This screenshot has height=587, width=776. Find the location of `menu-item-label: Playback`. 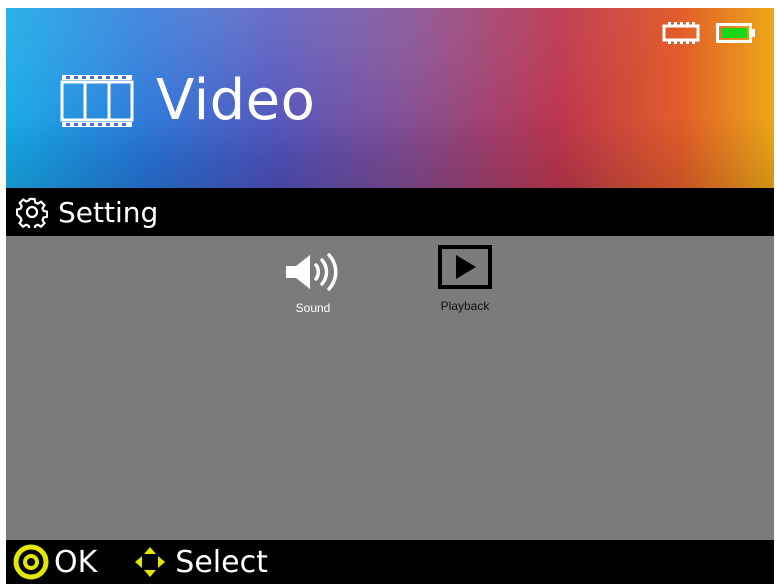

menu-item-label: Playback is located at coordinates (465, 306).